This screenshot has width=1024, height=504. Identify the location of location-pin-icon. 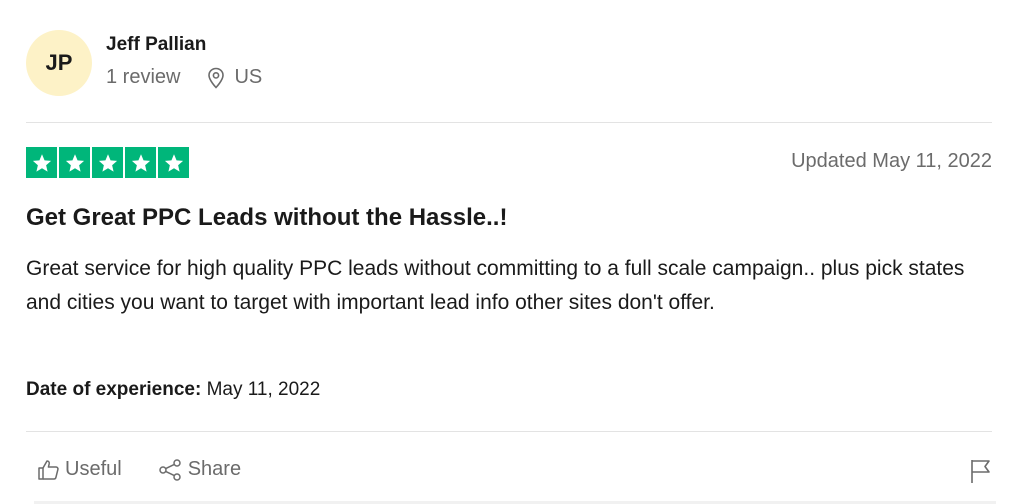
(216, 78).